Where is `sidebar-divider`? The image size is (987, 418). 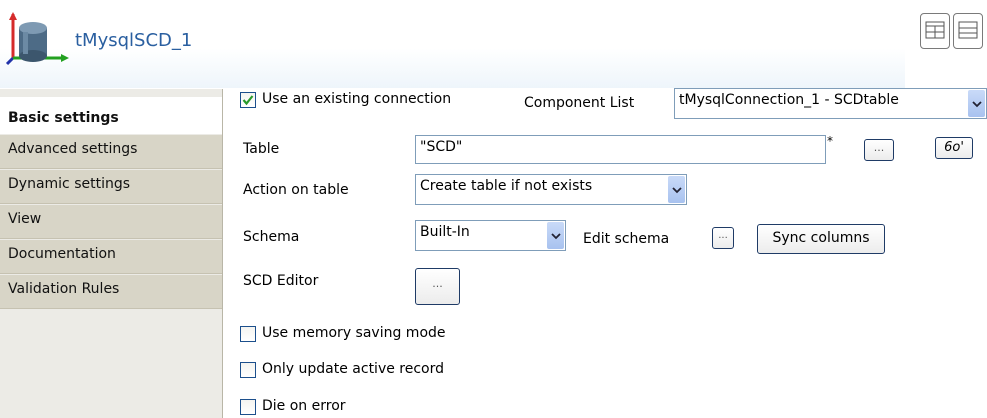 sidebar-divider is located at coordinates (222, 253).